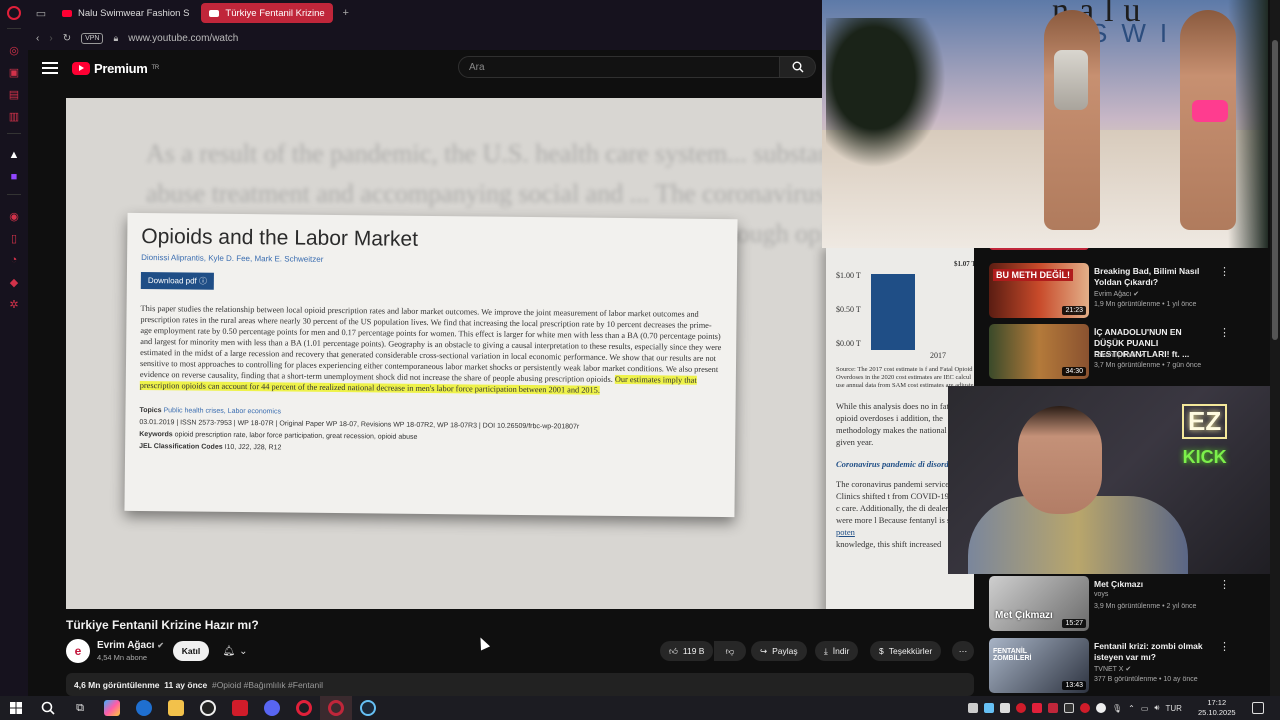 The image size is (1280, 720). What do you see at coordinates (240, 708) in the screenshot?
I see `voicemod-icon` at bounding box center [240, 708].